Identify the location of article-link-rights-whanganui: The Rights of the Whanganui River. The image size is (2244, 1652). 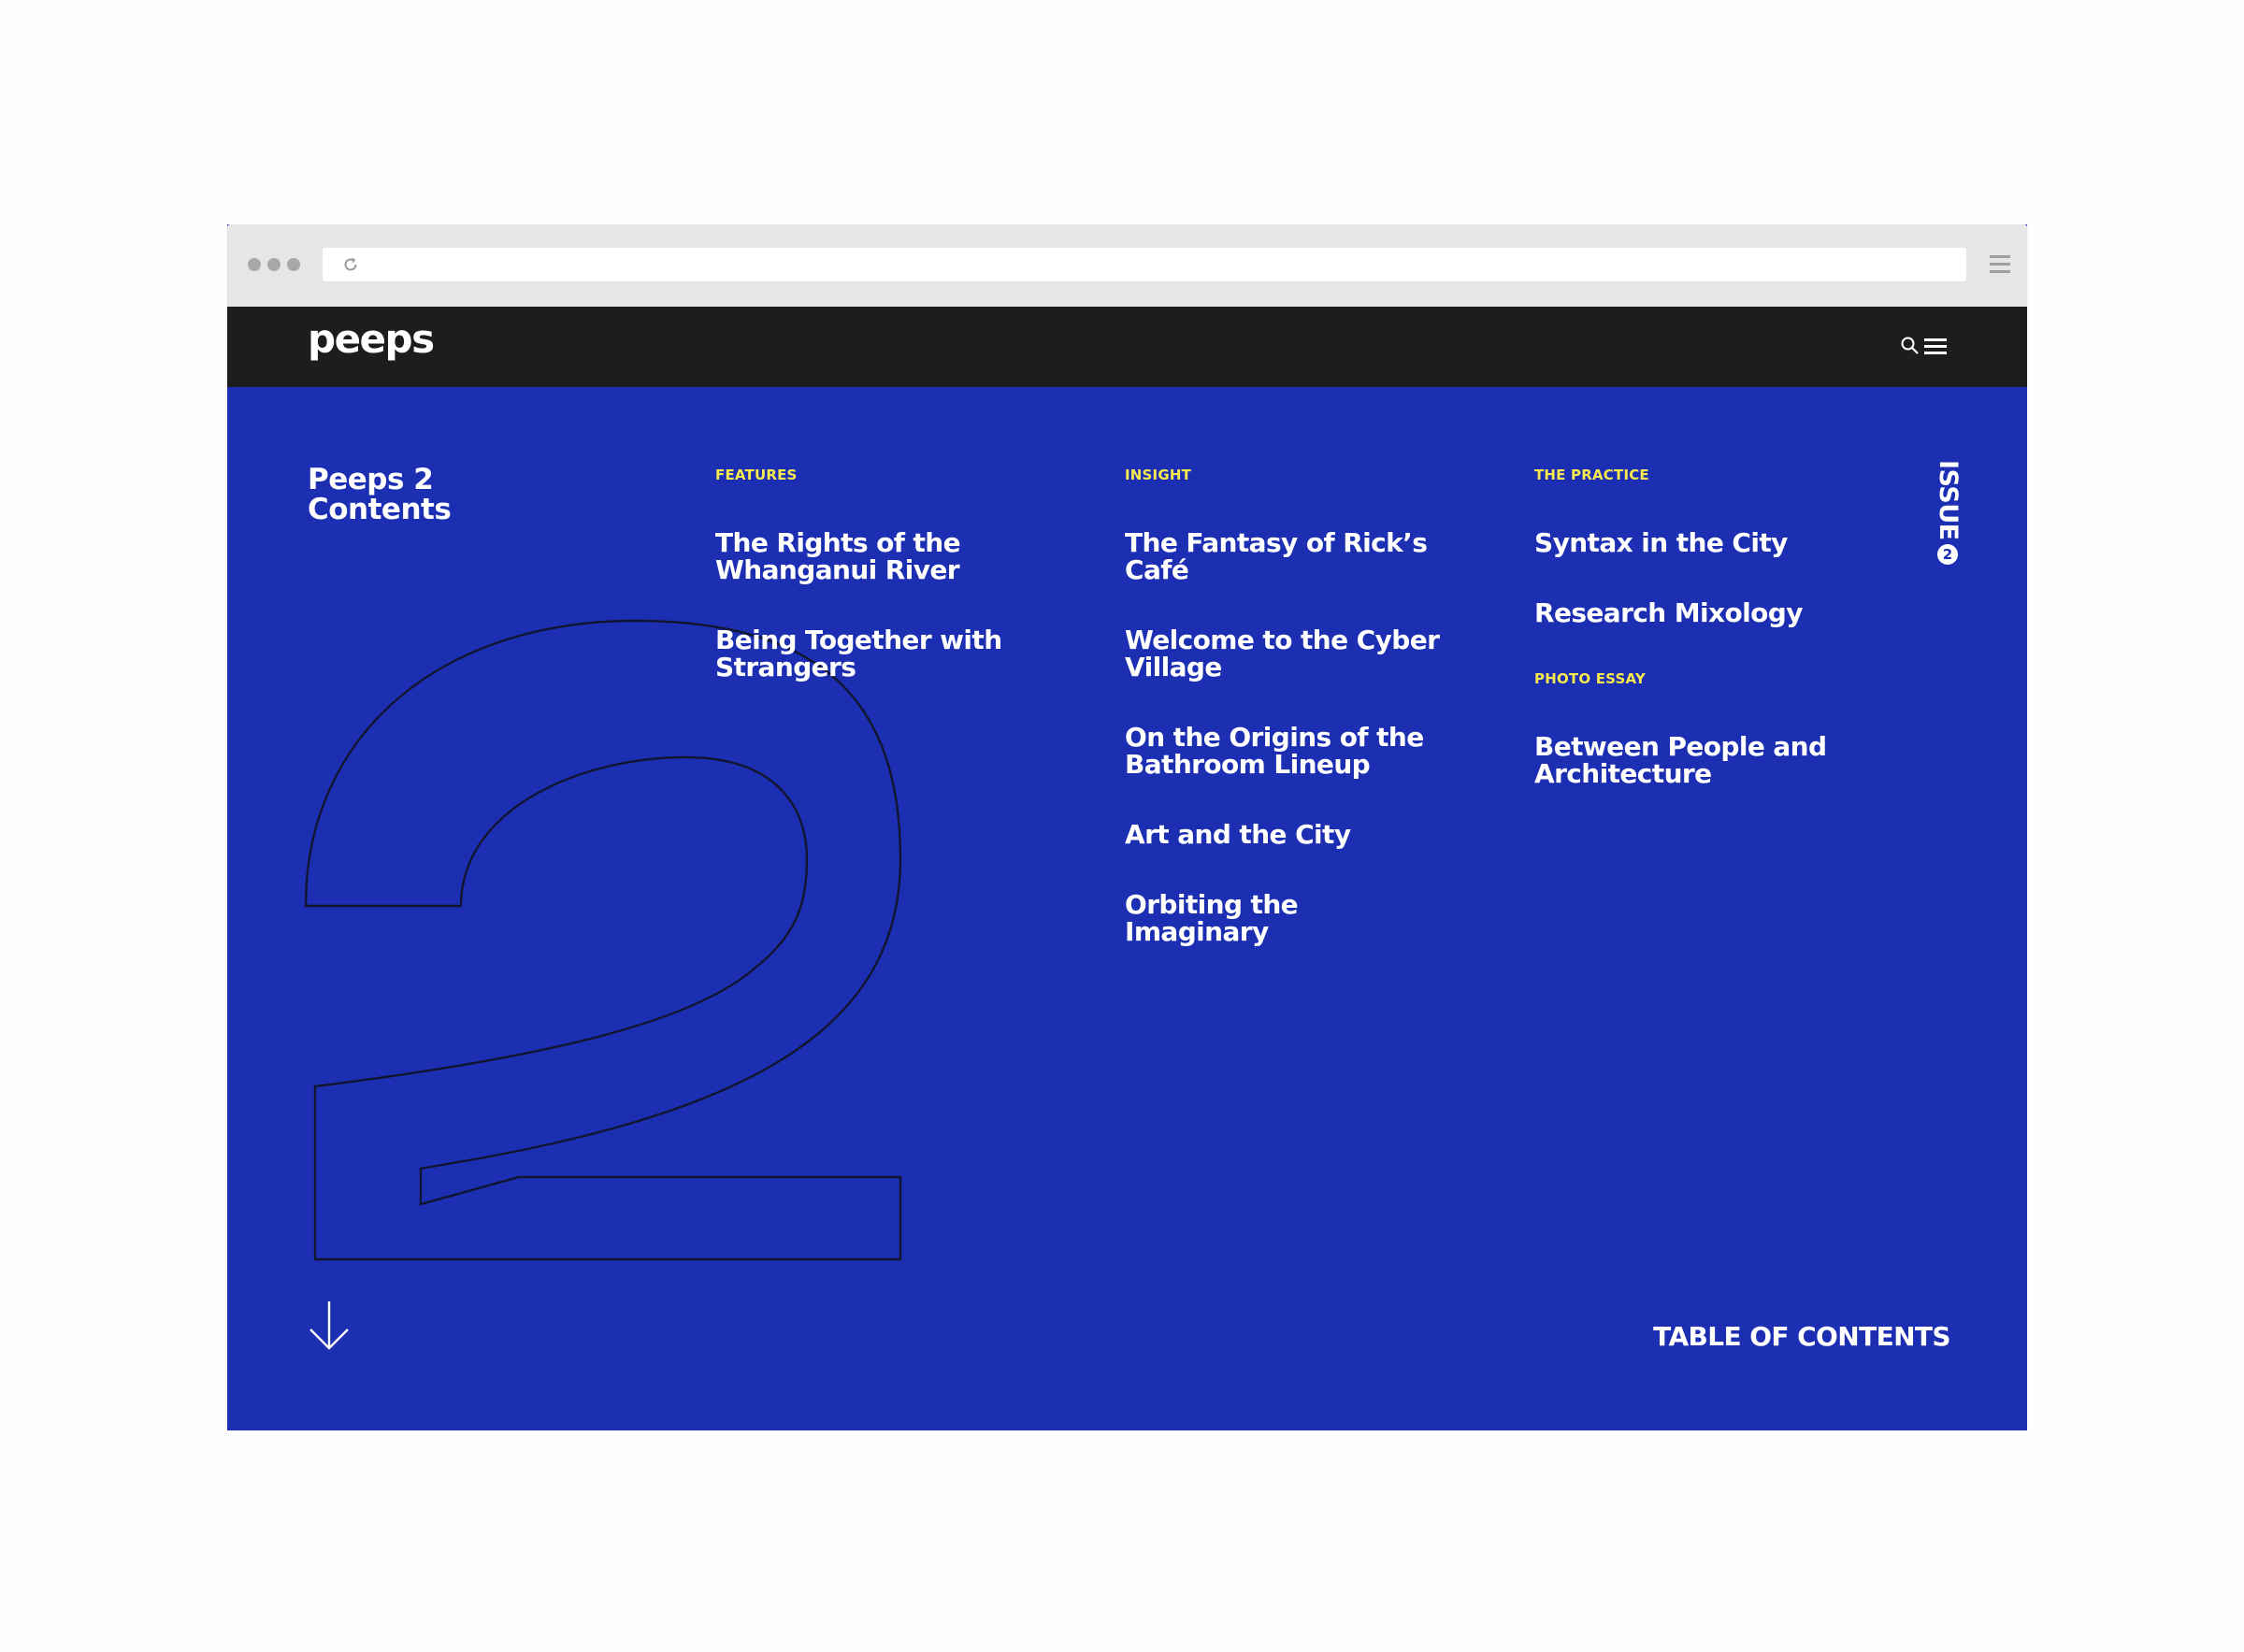
(874, 556).